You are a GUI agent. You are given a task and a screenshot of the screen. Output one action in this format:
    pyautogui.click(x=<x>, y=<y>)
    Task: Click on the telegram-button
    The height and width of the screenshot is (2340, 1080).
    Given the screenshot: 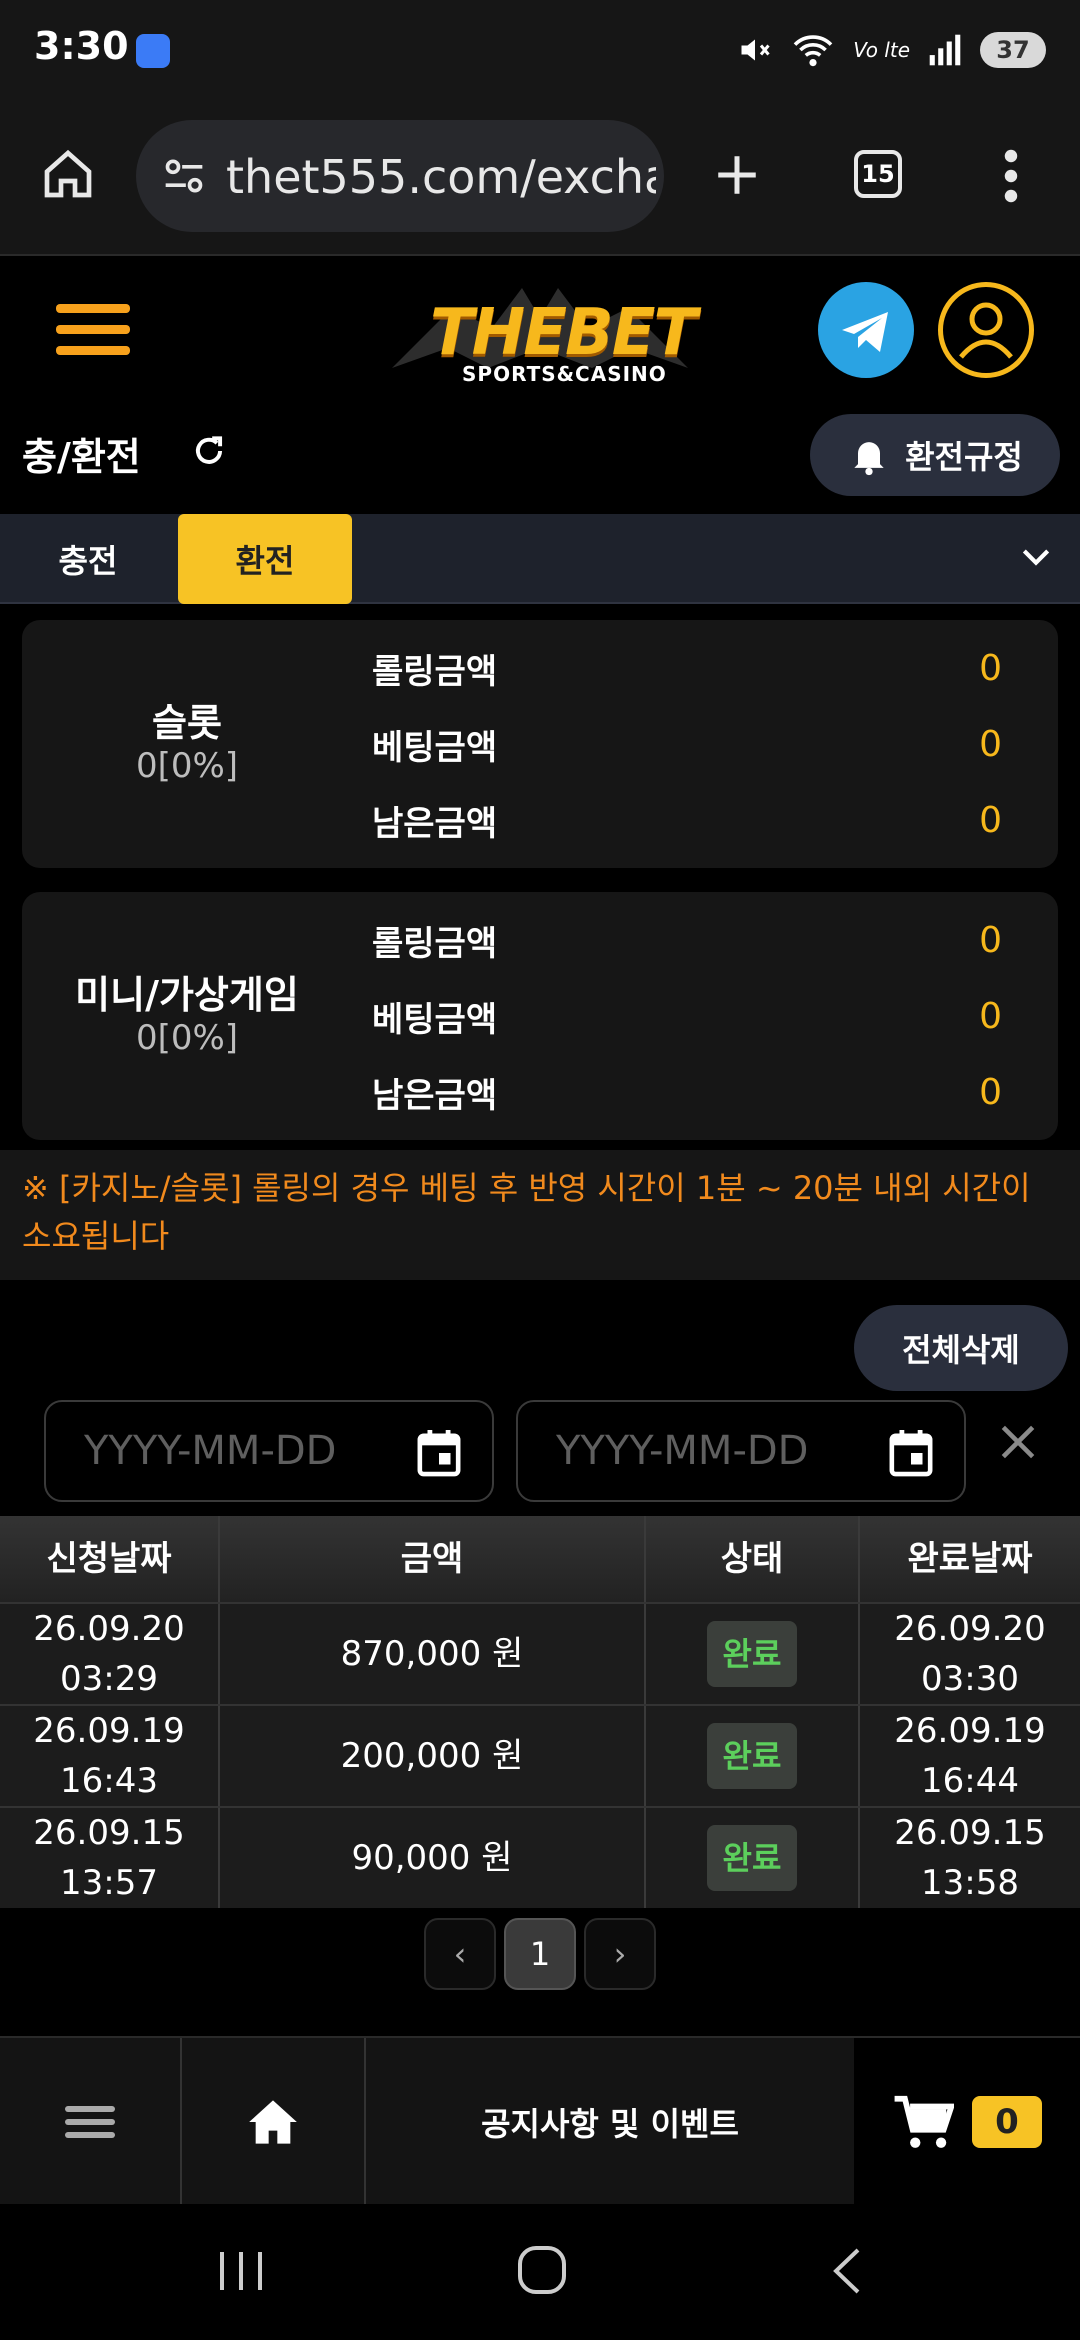 What is the action you would take?
    pyautogui.click(x=866, y=330)
    